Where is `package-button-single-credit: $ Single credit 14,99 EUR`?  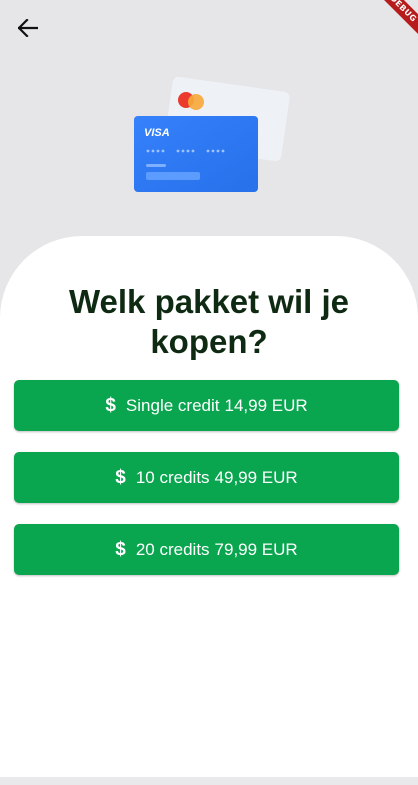
package-button-single-credit: $ Single credit 14,99 EUR is located at coordinates (206, 405).